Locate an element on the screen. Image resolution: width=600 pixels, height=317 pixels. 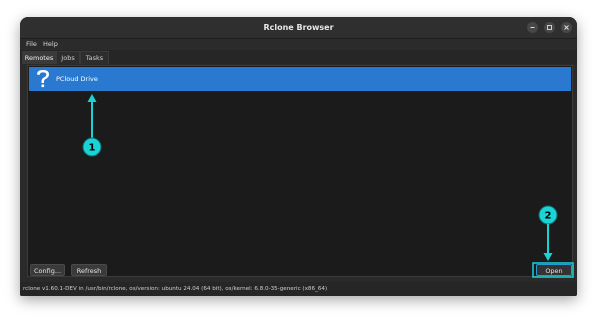
window-title: Rclone Browser is located at coordinates (298, 27).